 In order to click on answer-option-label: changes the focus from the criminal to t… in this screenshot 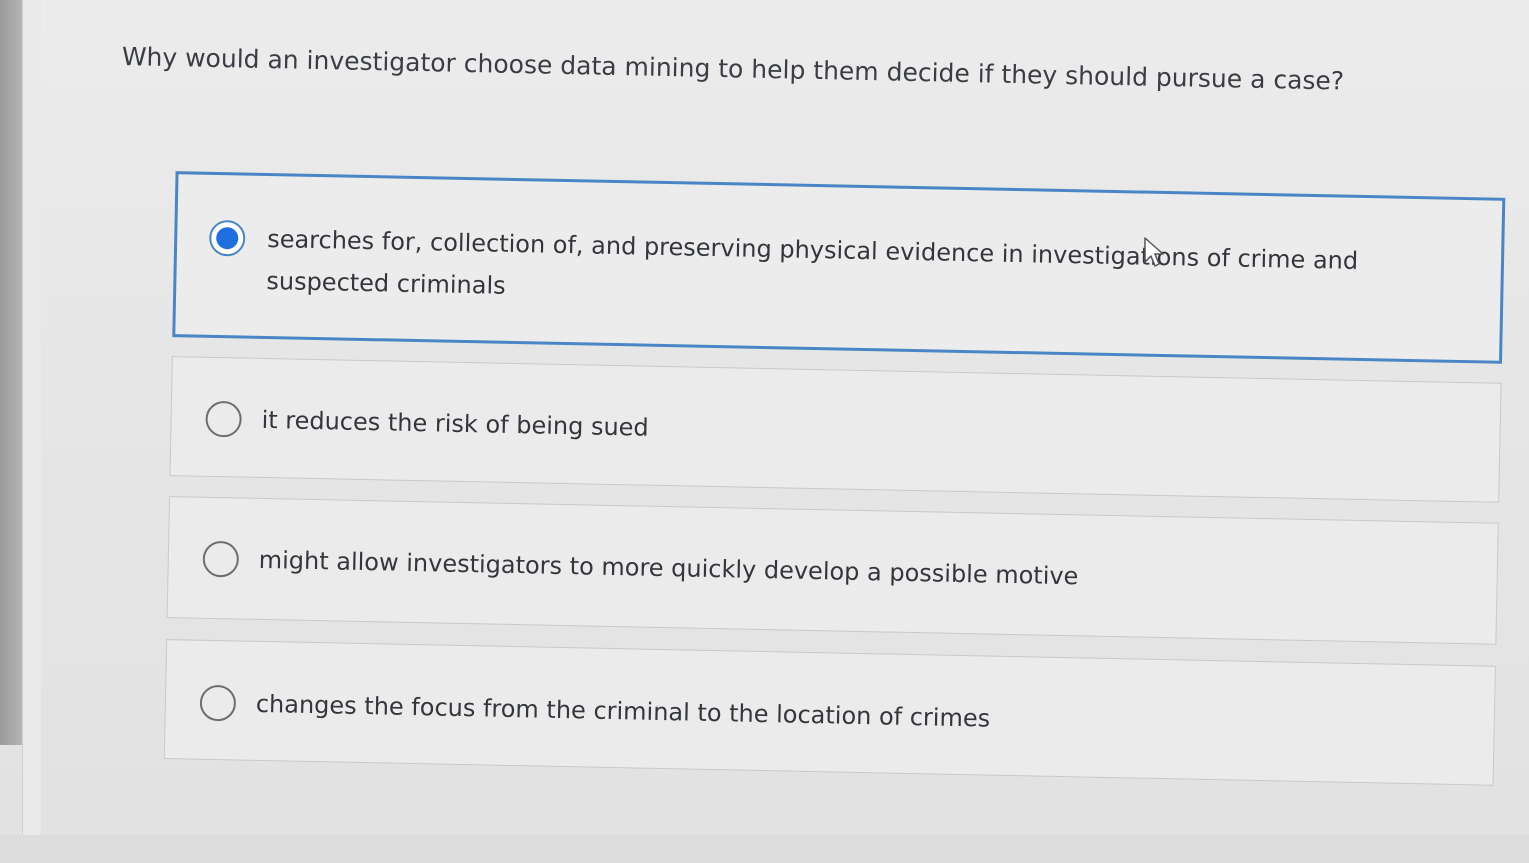, I will do `click(623, 711)`.